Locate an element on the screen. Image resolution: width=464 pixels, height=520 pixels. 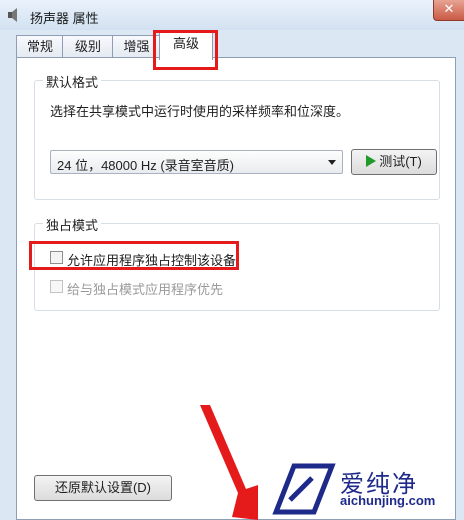
red-arrow-annotation is located at coordinates (229, 462).